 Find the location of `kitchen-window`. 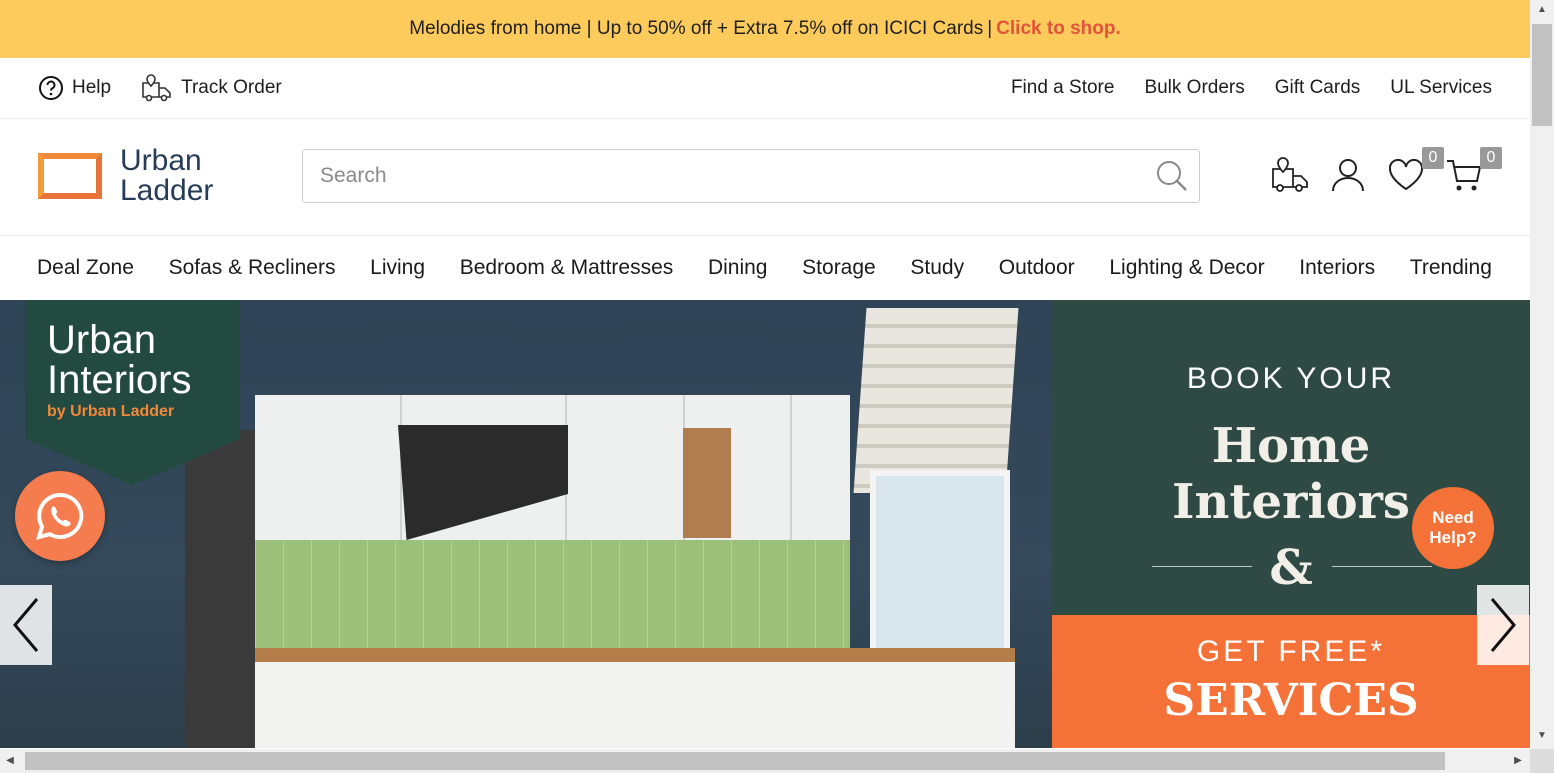

kitchen-window is located at coordinates (940, 570).